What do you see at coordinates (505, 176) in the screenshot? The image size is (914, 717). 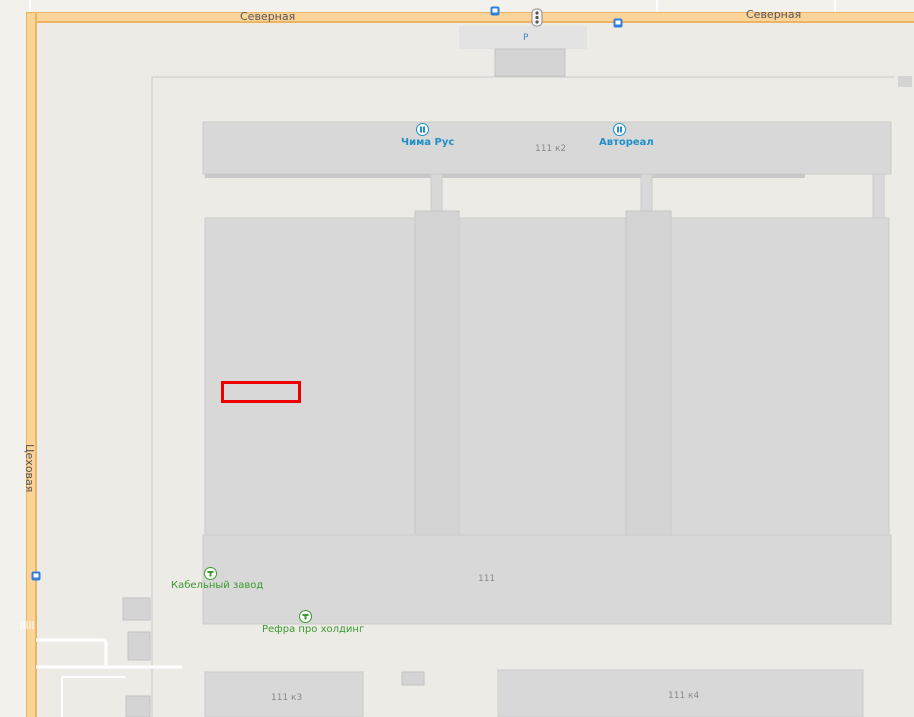 I see `building-111k2-shadow` at bounding box center [505, 176].